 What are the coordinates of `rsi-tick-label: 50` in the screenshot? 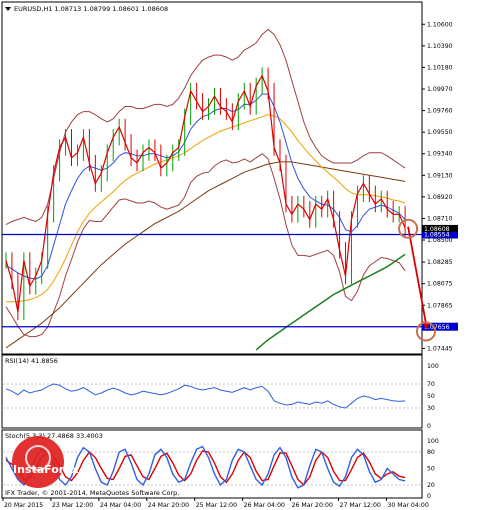 It's located at (431, 396).